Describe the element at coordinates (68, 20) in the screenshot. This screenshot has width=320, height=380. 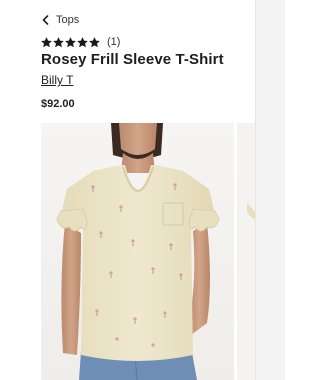
I see `breadcrumb-label: Tops` at that location.